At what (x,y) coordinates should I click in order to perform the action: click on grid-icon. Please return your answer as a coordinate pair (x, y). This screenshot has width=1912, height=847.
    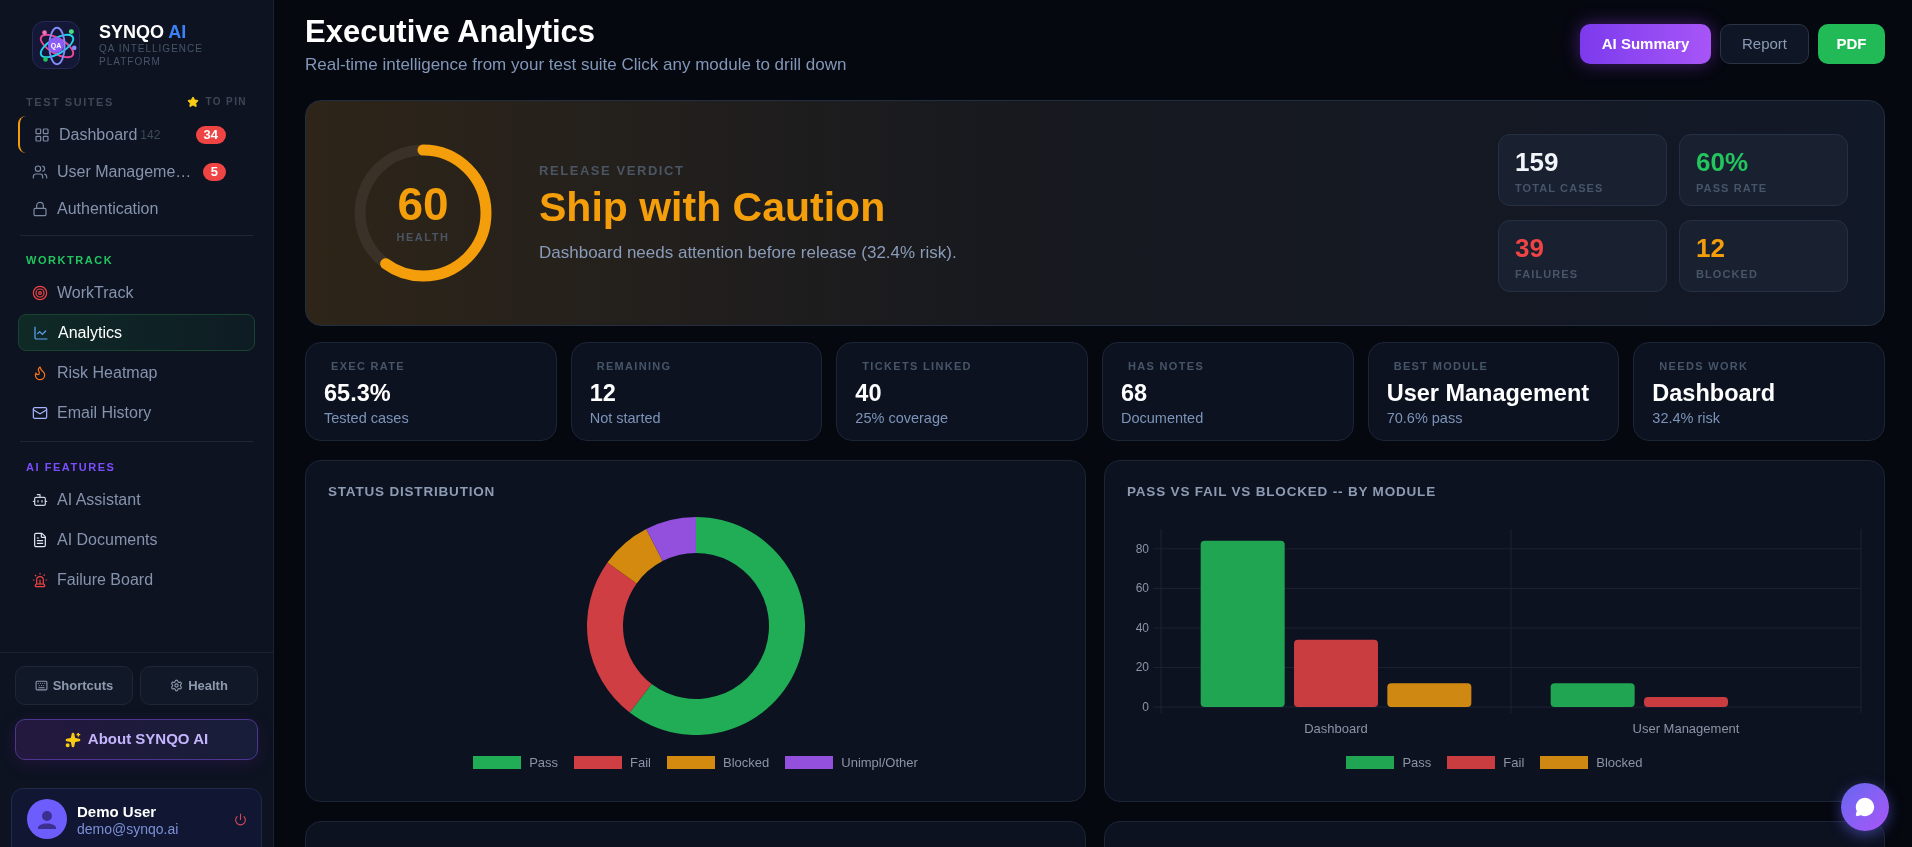
    Looking at the image, I should click on (42, 134).